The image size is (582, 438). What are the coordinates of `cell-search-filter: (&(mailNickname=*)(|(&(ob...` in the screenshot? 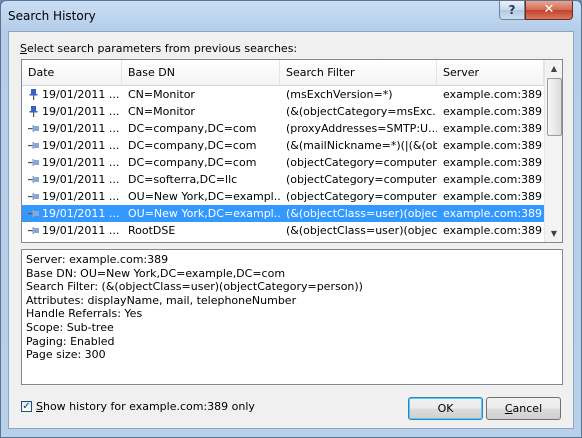 It's located at (361, 145).